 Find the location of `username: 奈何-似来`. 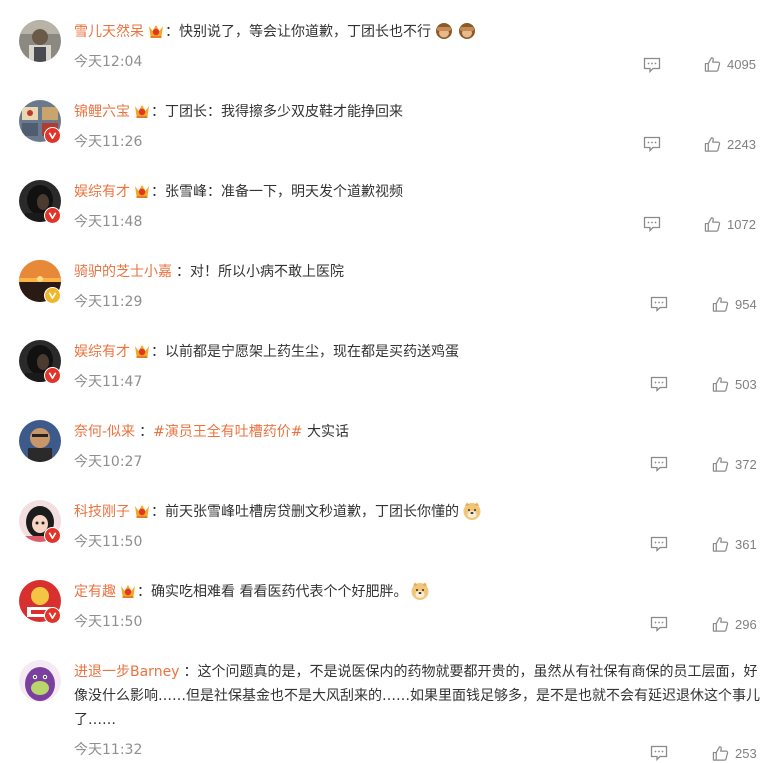

username: 奈何-似来 is located at coordinates (104, 432).